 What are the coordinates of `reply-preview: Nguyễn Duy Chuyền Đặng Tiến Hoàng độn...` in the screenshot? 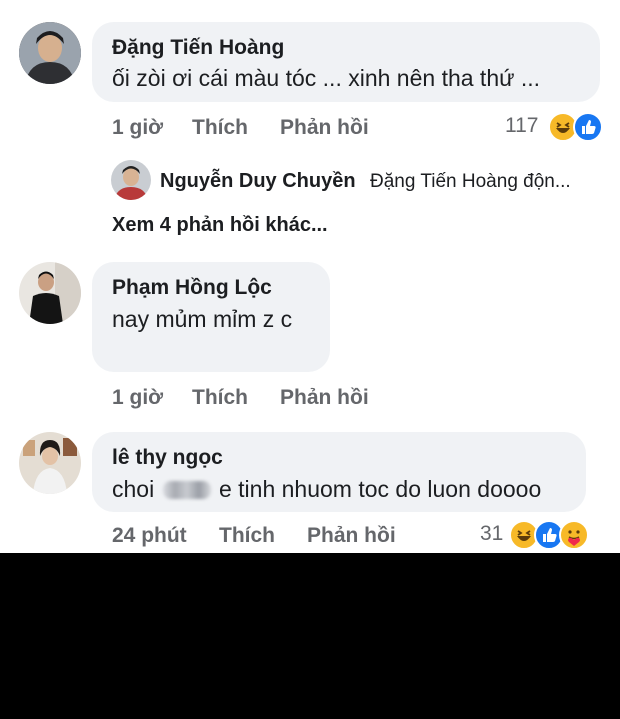 It's located at (380, 183).